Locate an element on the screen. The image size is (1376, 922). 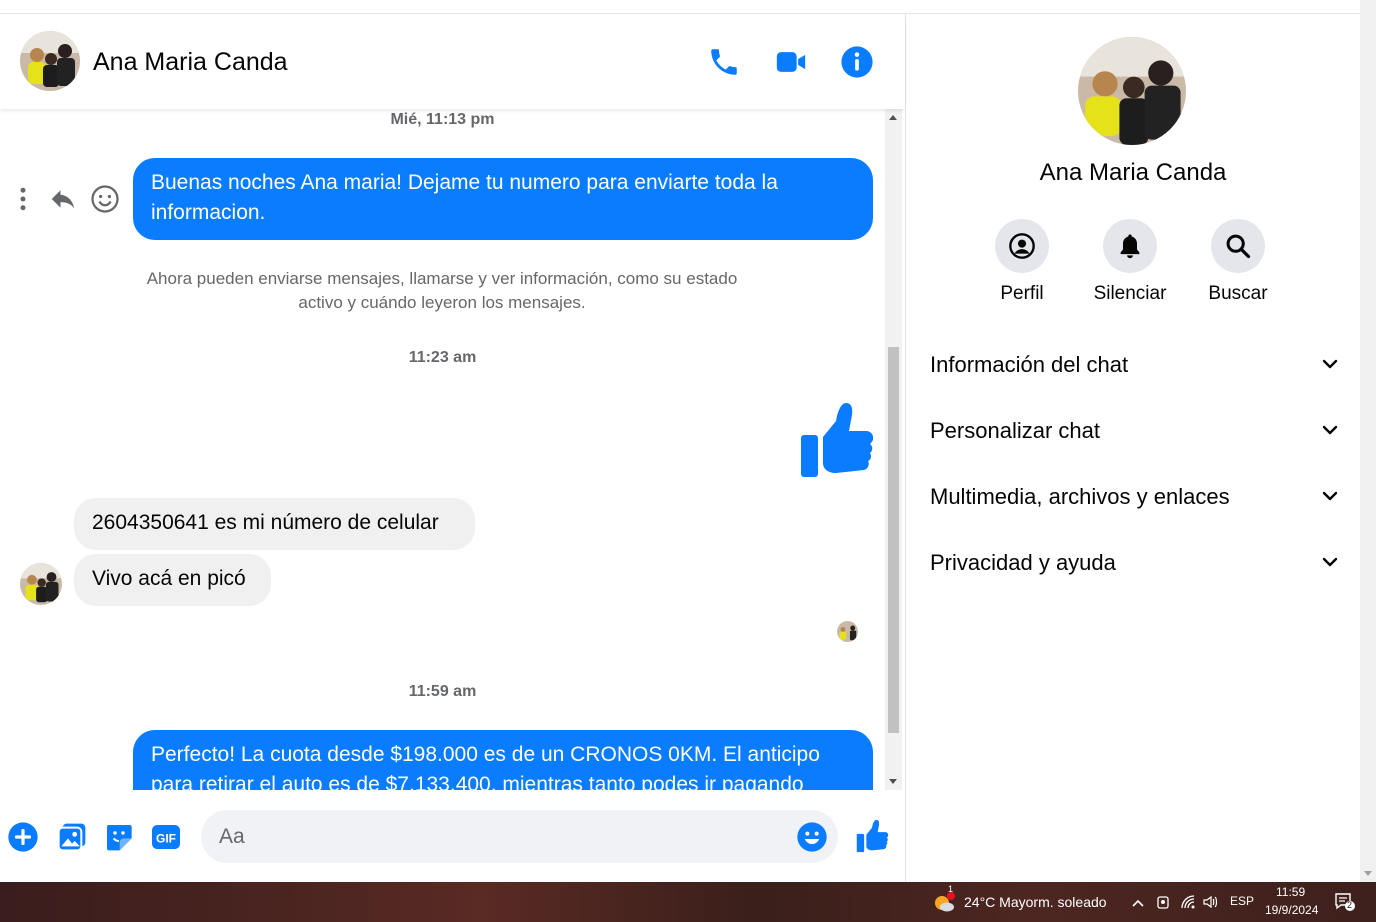
message-actions is located at coordinates (68, 201).